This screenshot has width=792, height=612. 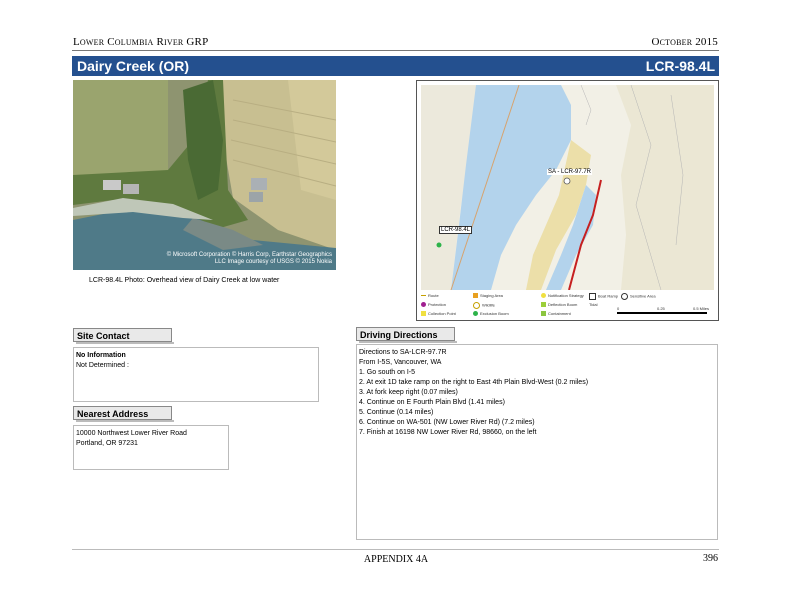 What do you see at coordinates (494, 313) in the screenshot?
I see `legend-exclusion: Exclusion Boom` at bounding box center [494, 313].